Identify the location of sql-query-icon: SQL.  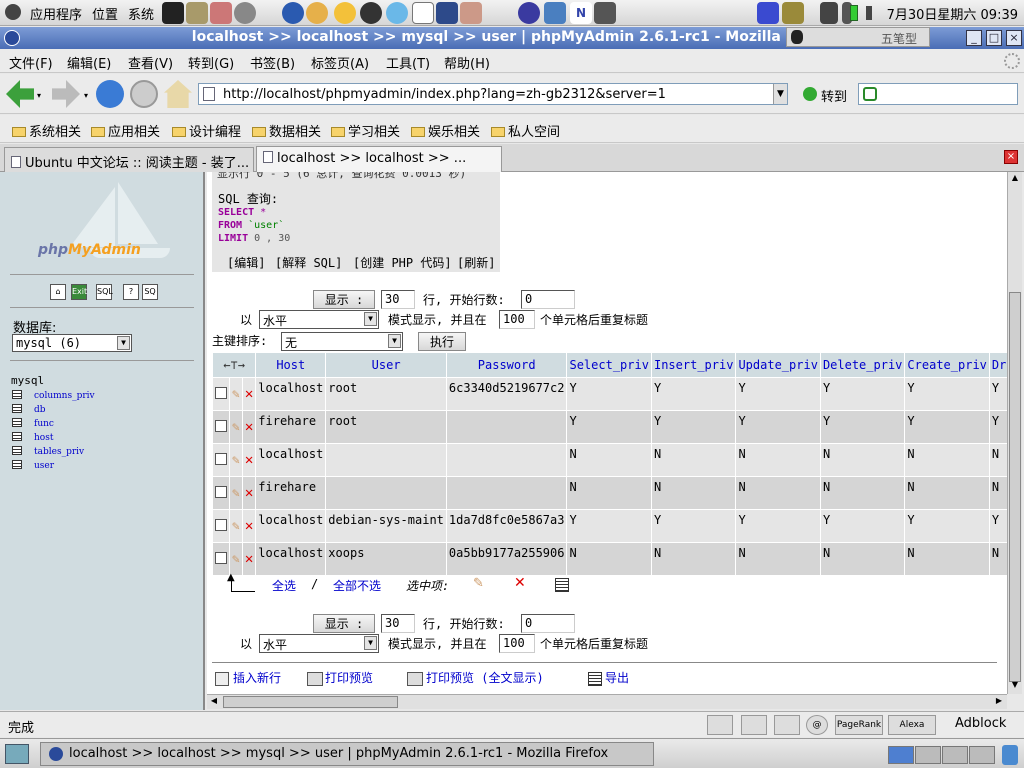
(104, 292).